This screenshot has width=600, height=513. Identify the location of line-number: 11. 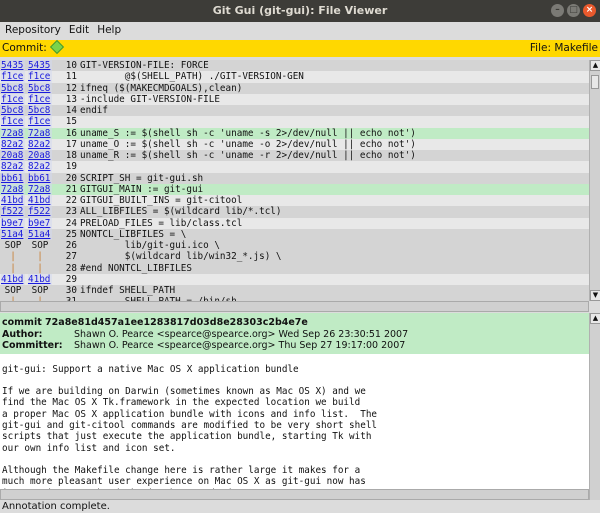
(71, 77).